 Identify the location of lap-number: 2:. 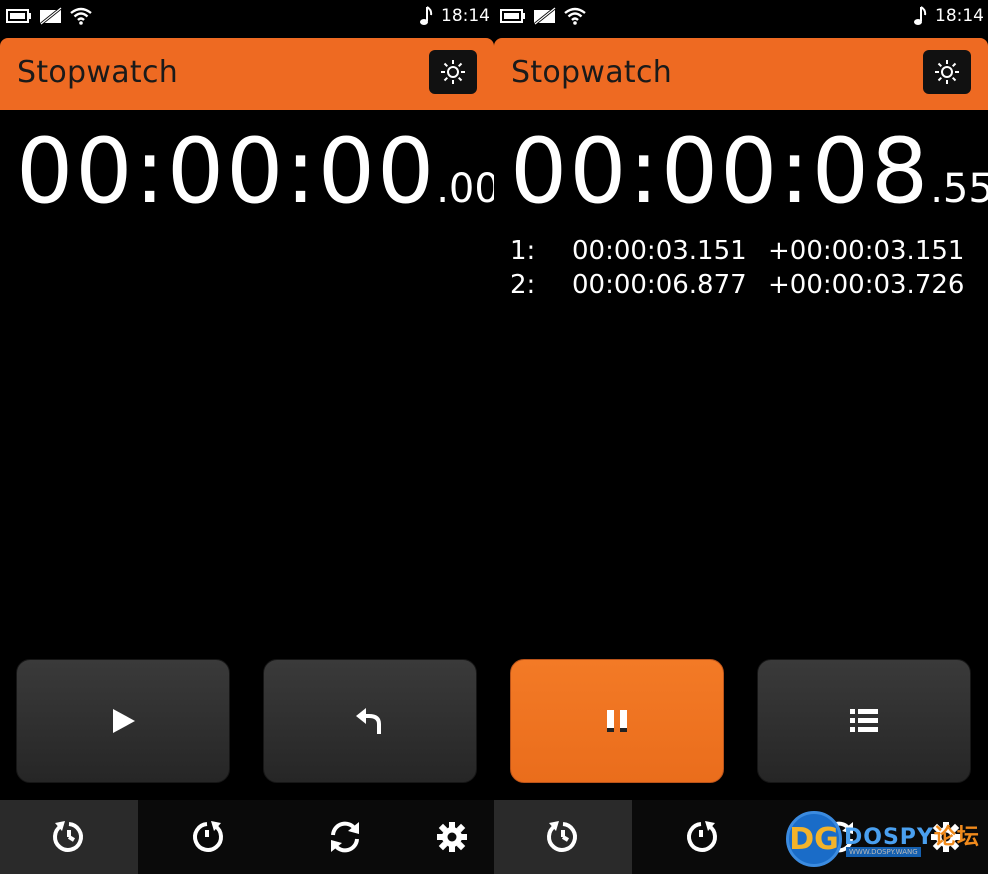
(523, 285).